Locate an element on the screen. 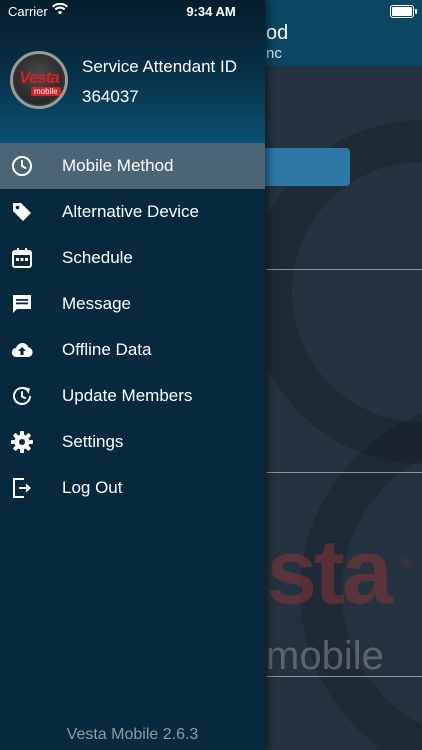  gear-icon is located at coordinates (22, 442).